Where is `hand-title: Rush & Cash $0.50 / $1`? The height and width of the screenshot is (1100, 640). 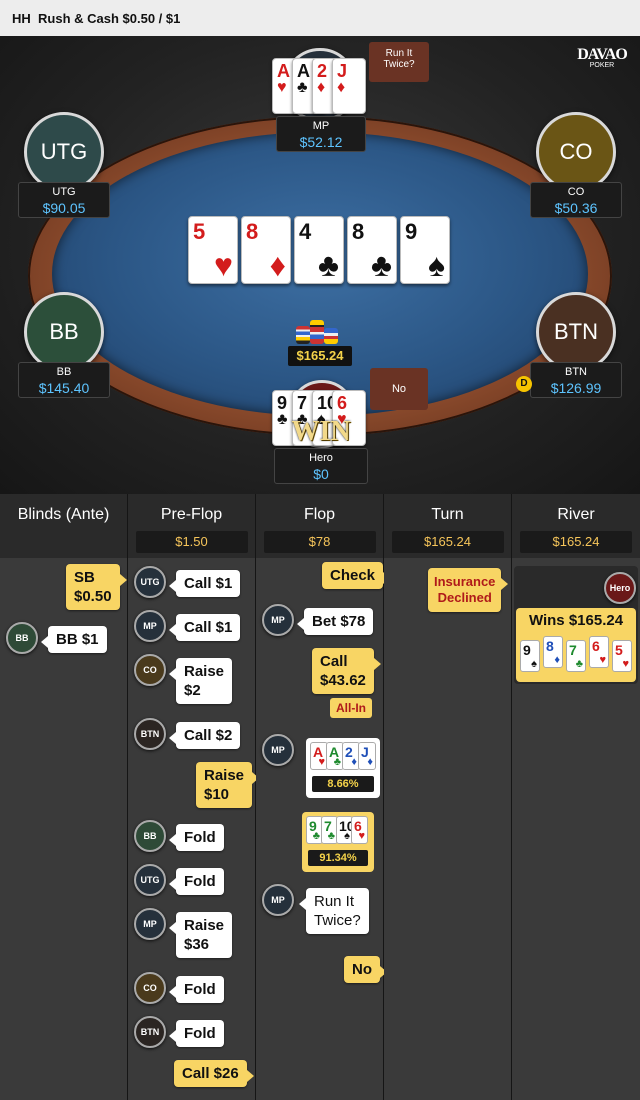
hand-title: Rush & Cash $0.50 / $1 is located at coordinates (109, 18).